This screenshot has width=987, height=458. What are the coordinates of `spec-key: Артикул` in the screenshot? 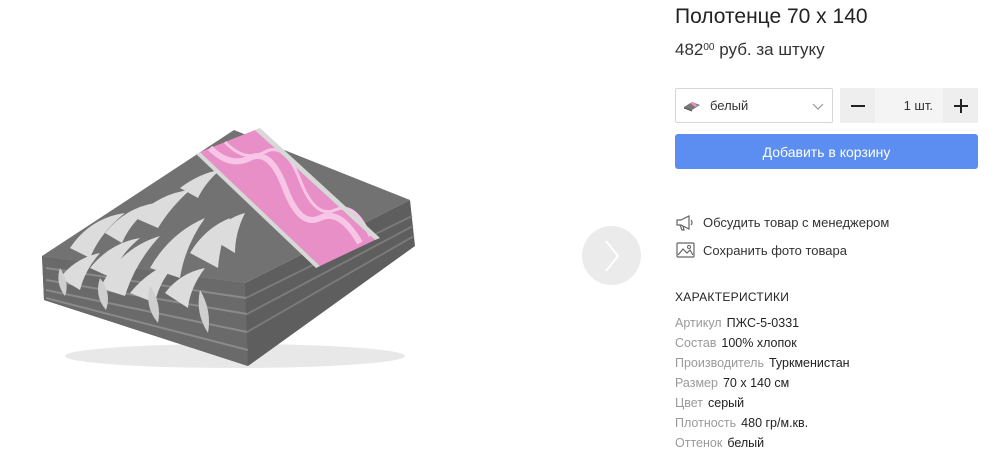 It's located at (698, 323).